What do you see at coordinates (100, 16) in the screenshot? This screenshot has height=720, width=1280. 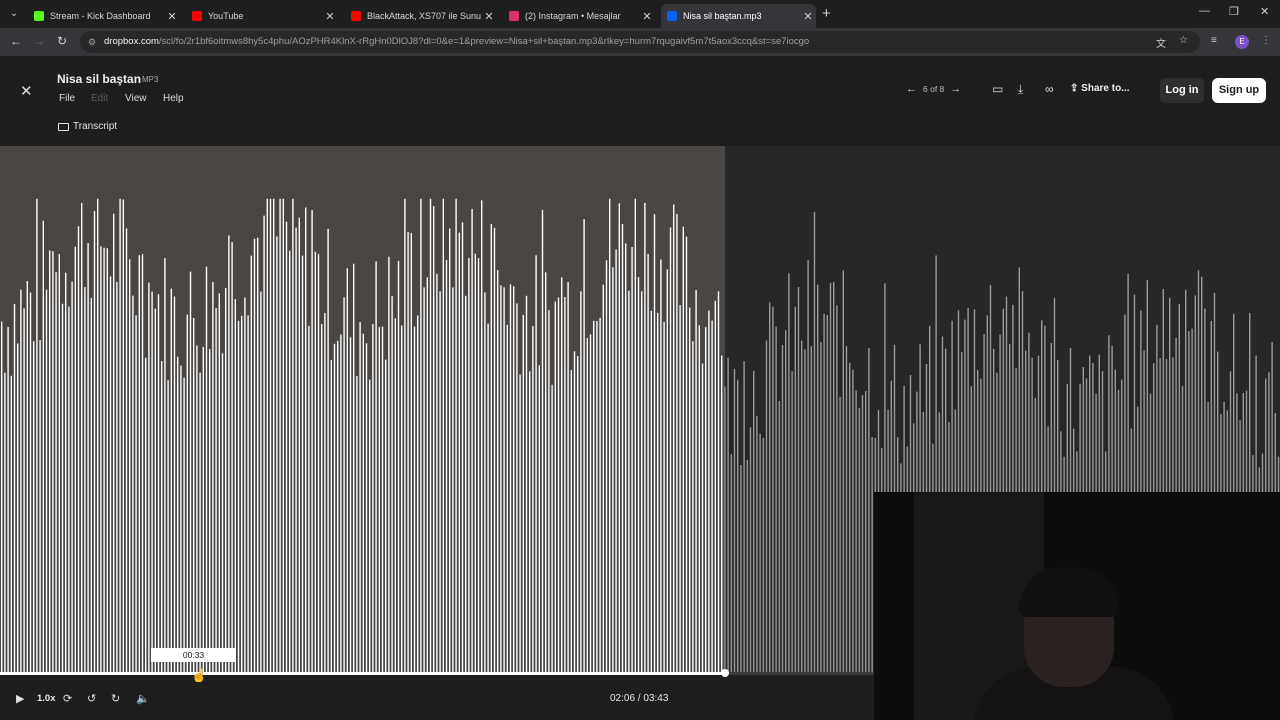 I see `tab-title: Stream - Kick Dashboard` at bounding box center [100, 16].